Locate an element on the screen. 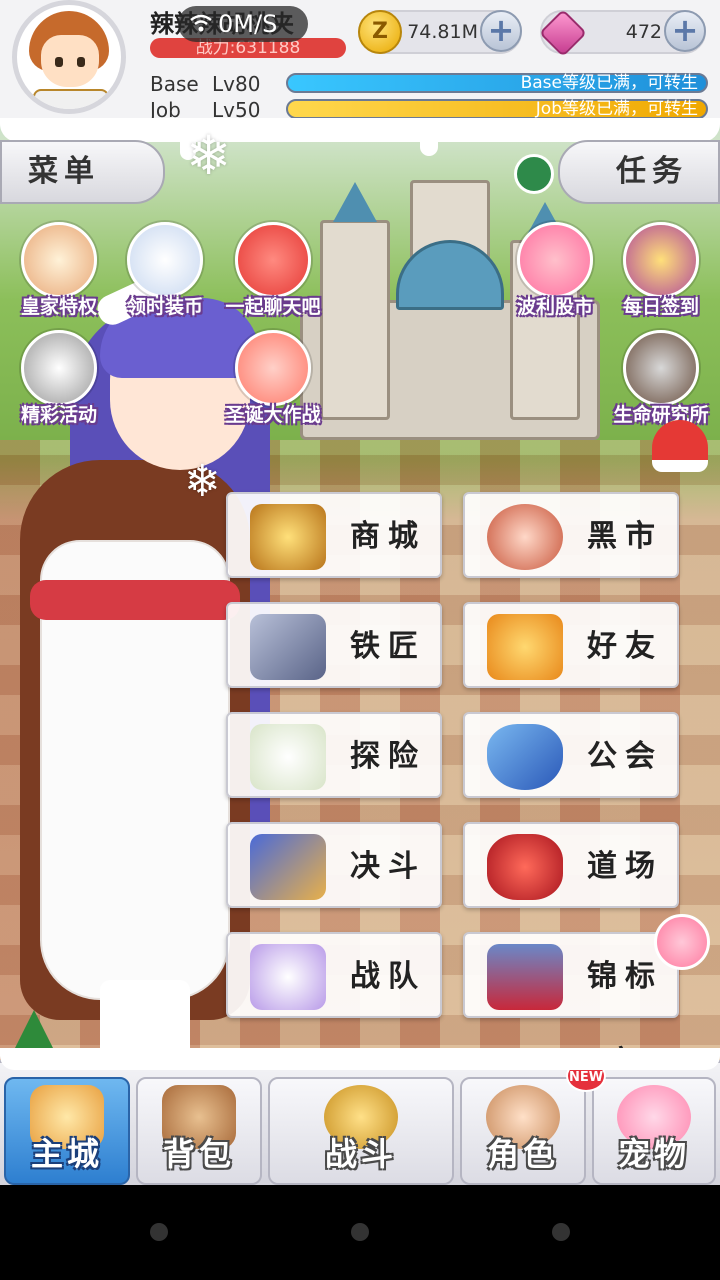  duel-button: 决斗 is located at coordinates (334, 865).